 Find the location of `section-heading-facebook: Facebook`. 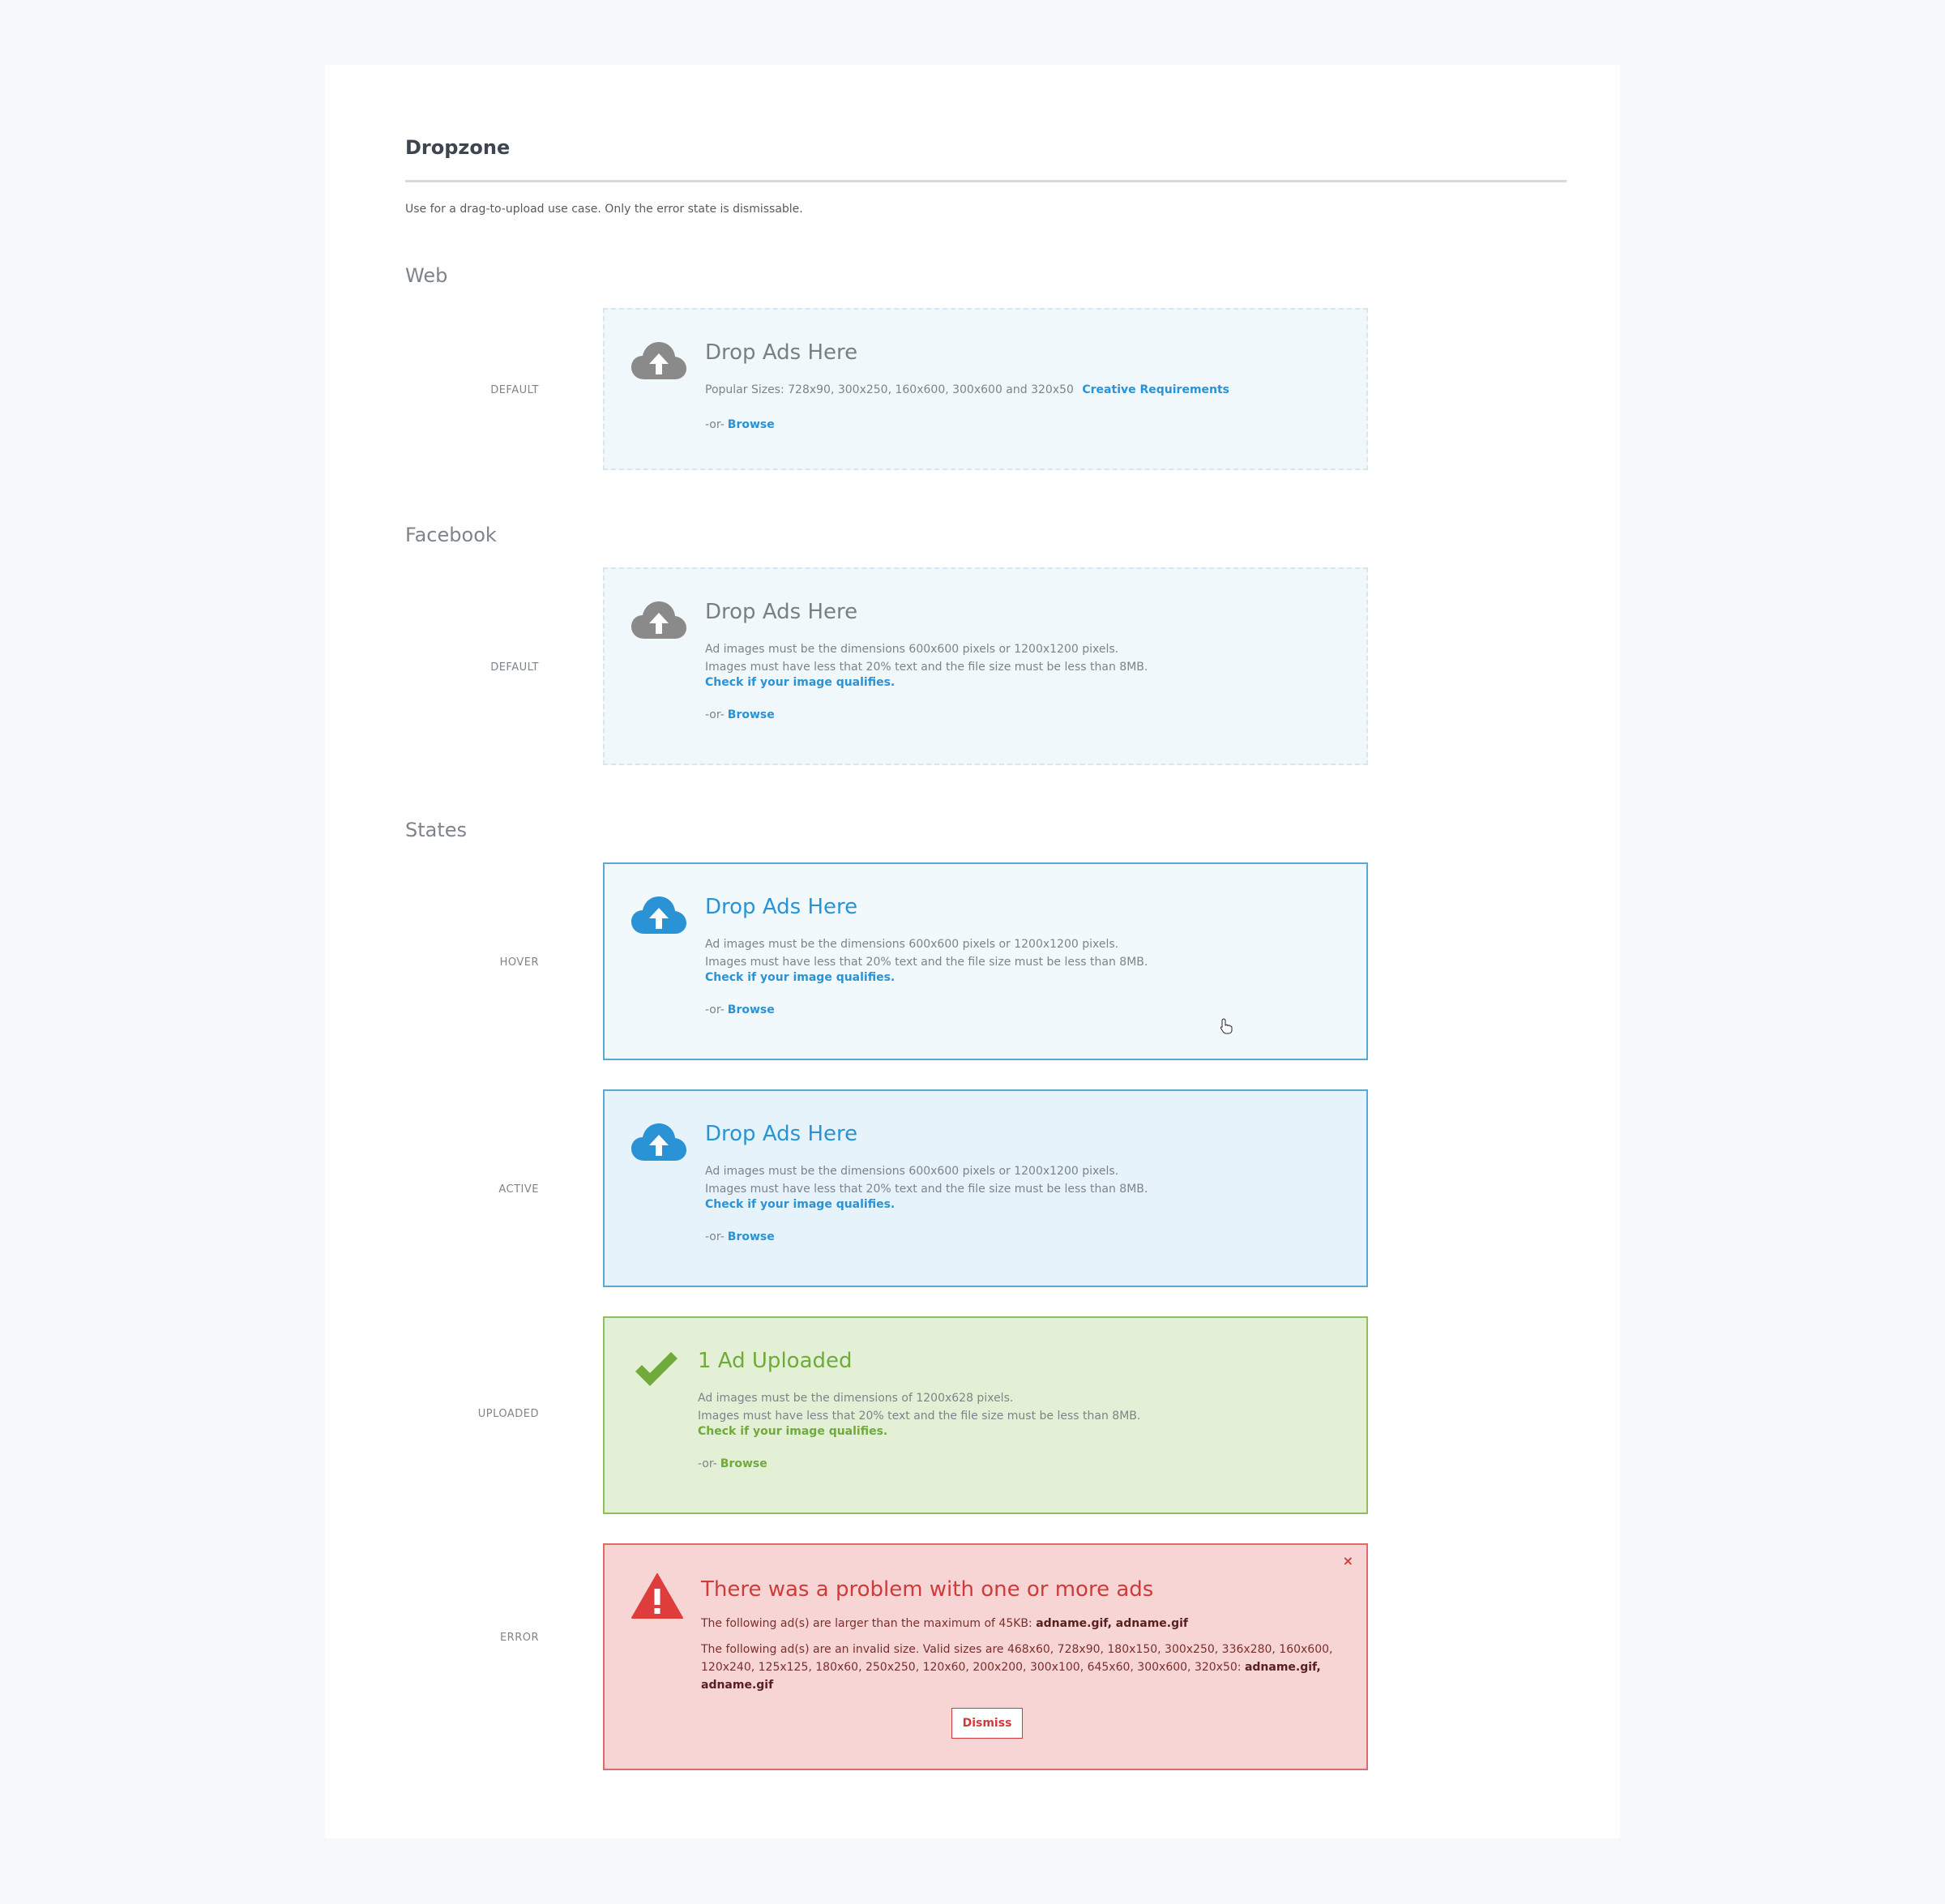

section-heading-facebook: Facebook is located at coordinates (451, 535).